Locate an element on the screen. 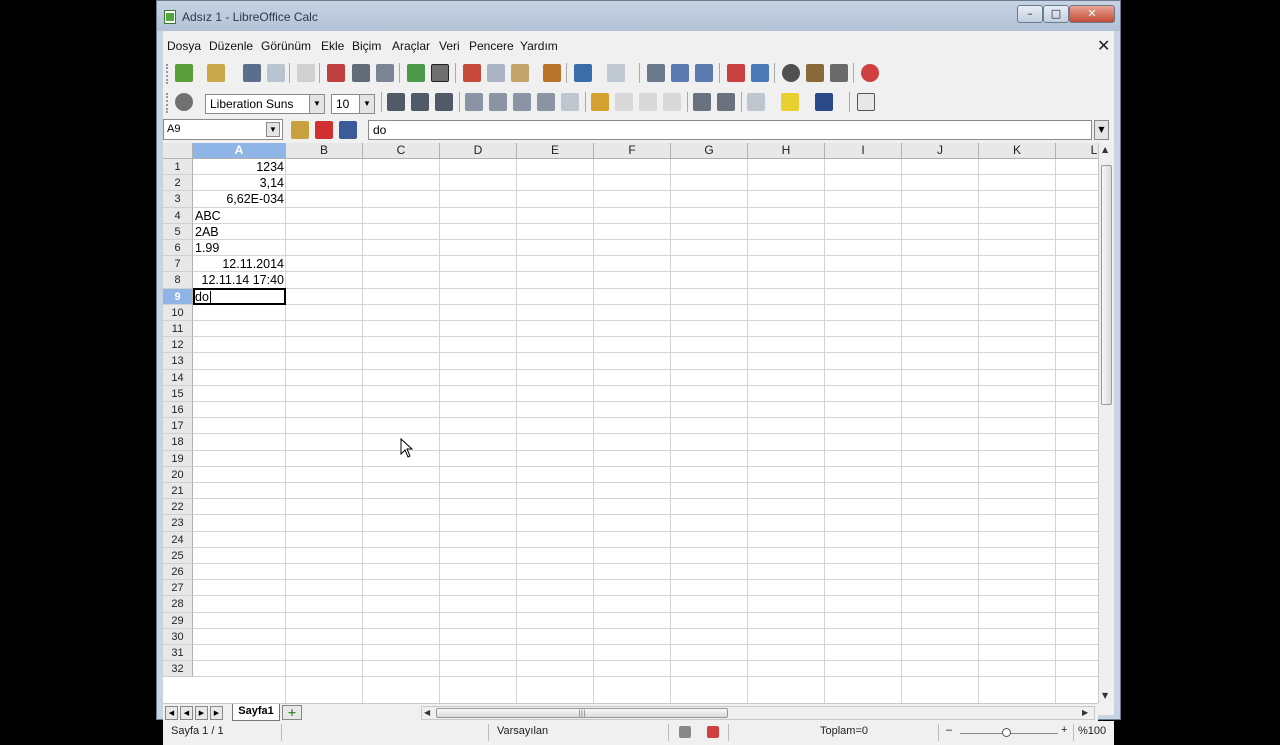 Image resolution: width=1280 pixels, height=745 pixels. italic-icon is located at coordinates (420, 102).